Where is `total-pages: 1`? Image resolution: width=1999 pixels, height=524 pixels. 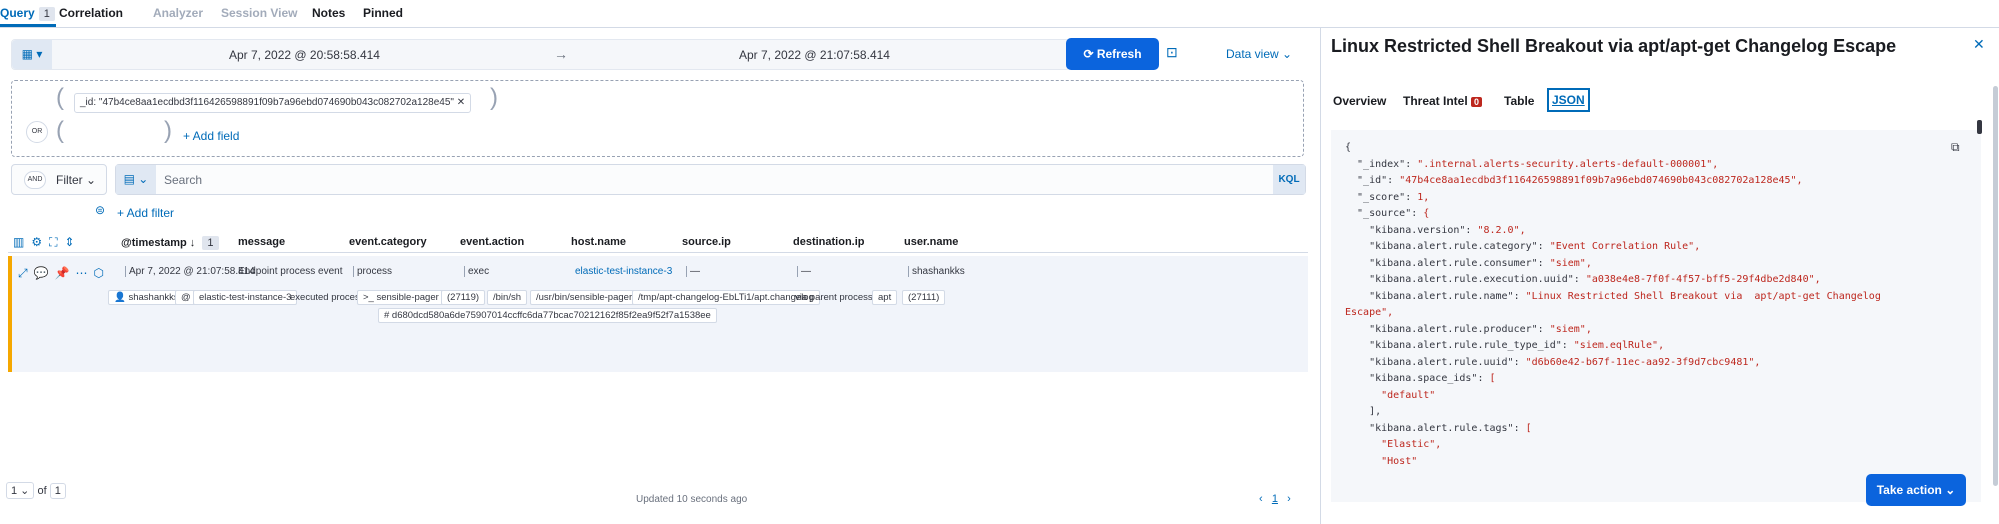 total-pages: 1 is located at coordinates (57, 491).